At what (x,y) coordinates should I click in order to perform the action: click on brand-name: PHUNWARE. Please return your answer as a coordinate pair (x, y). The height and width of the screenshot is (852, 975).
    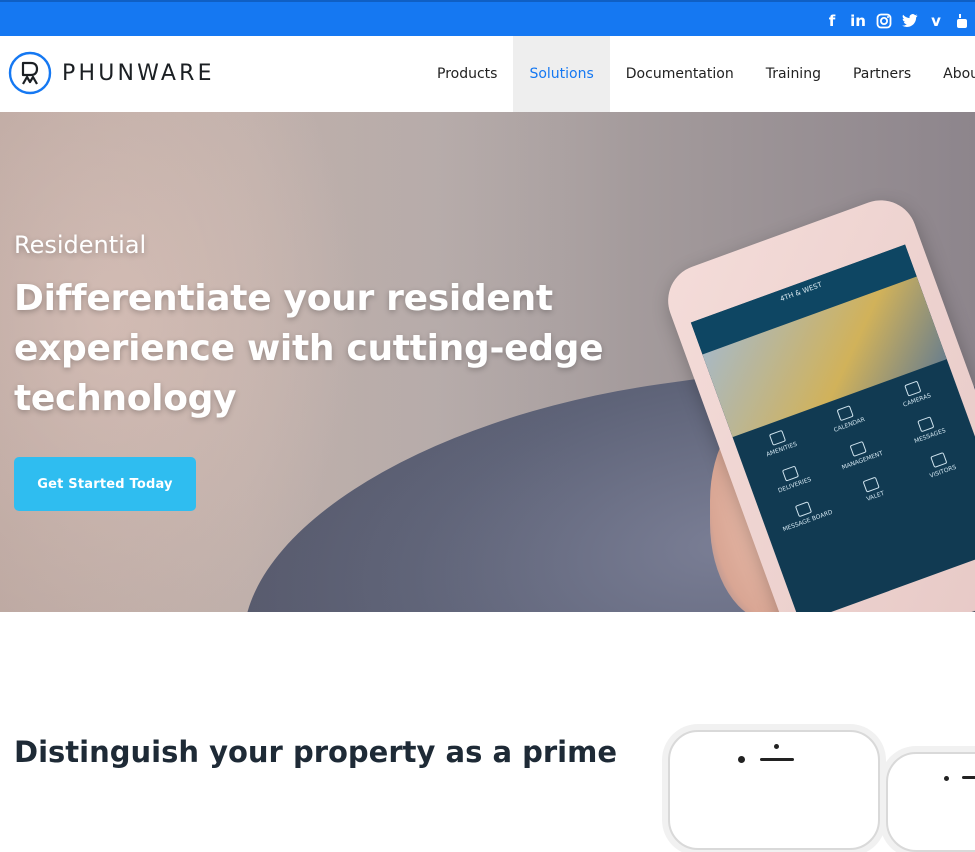
    Looking at the image, I should click on (138, 73).